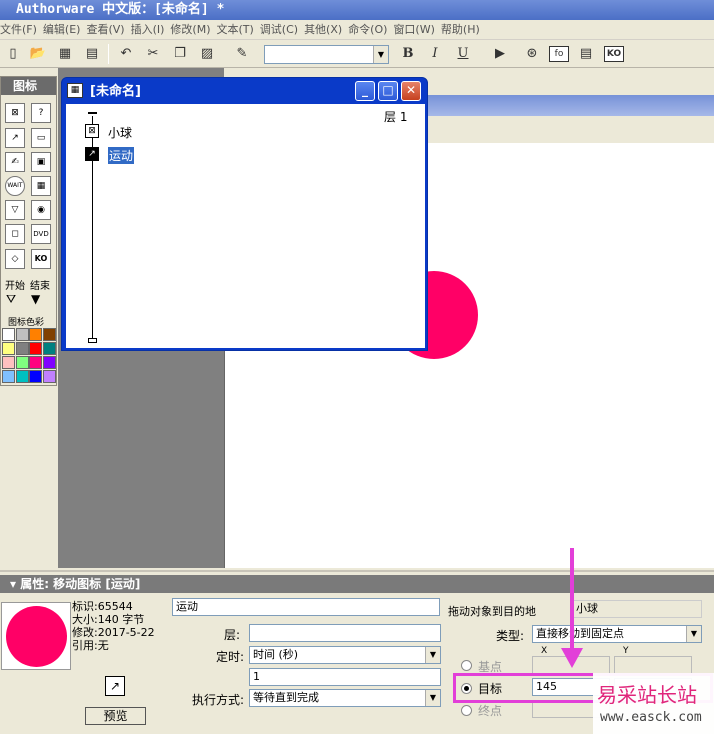 This screenshot has height=734, width=714. Describe the element at coordinates (126, 54) in the screenshot. I see `undo-icon: ↶` at that location.